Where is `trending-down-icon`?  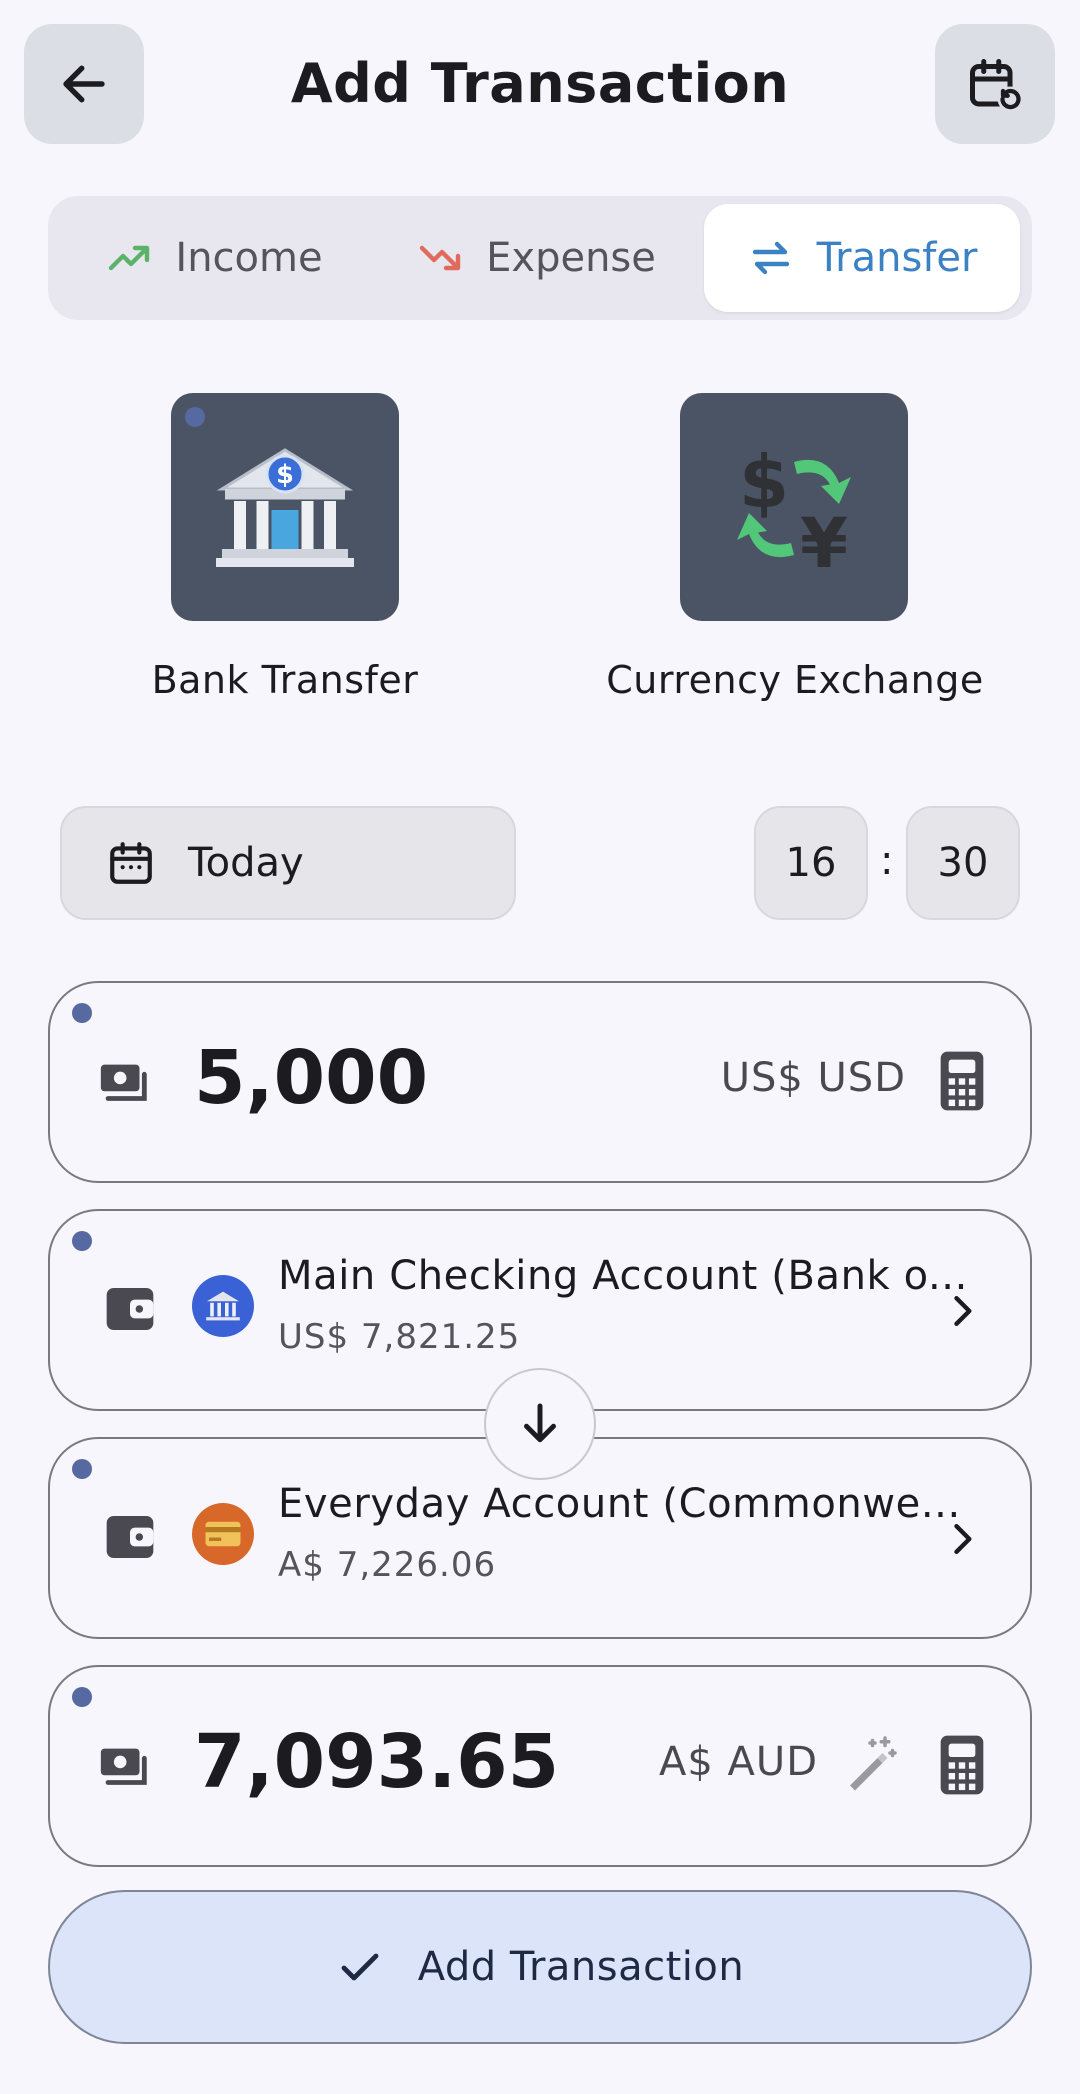 trending-down-icon is located at coordinates (440, 258).